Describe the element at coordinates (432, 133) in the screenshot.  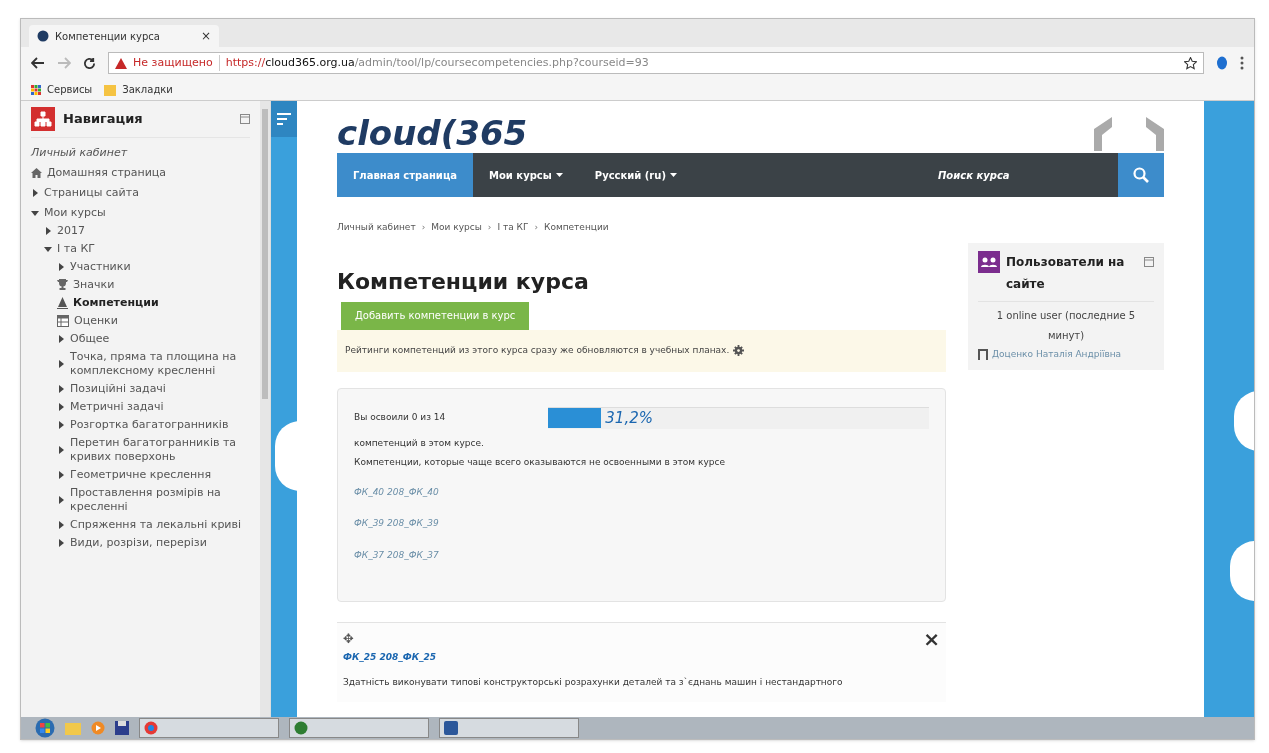
I see `site-logo: cloud(365` at that location.